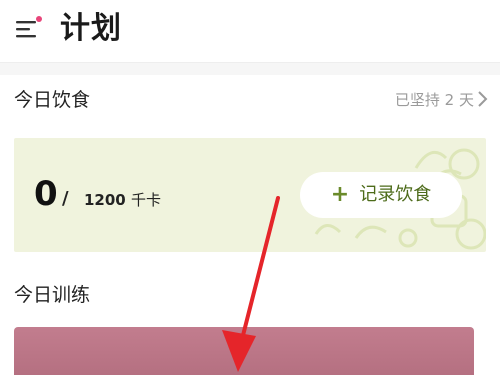 The width and height of the screenshot is (500, 375). I want to click on plus-icon: +, so click(340, 194).